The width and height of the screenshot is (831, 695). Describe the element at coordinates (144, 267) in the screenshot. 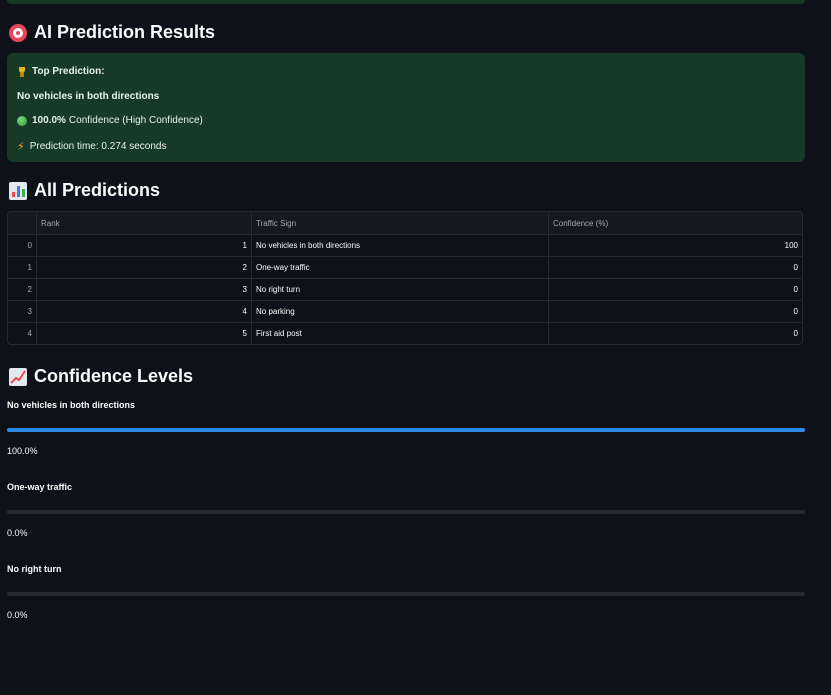

I see `rank-cell: 2` at that location.